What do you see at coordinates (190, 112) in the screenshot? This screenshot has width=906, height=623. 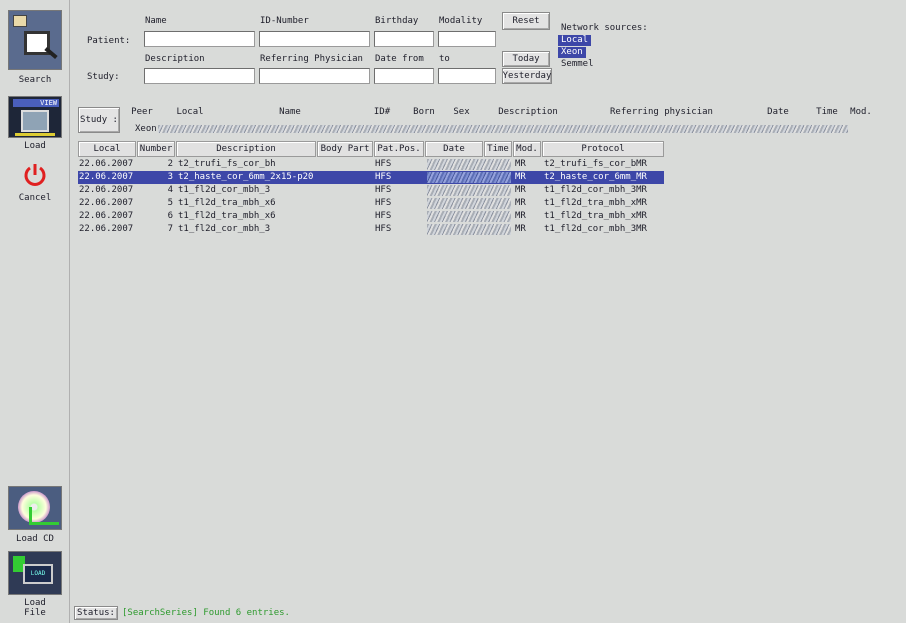 I see `study-column-header: Local` at bounding box center [190, 112].